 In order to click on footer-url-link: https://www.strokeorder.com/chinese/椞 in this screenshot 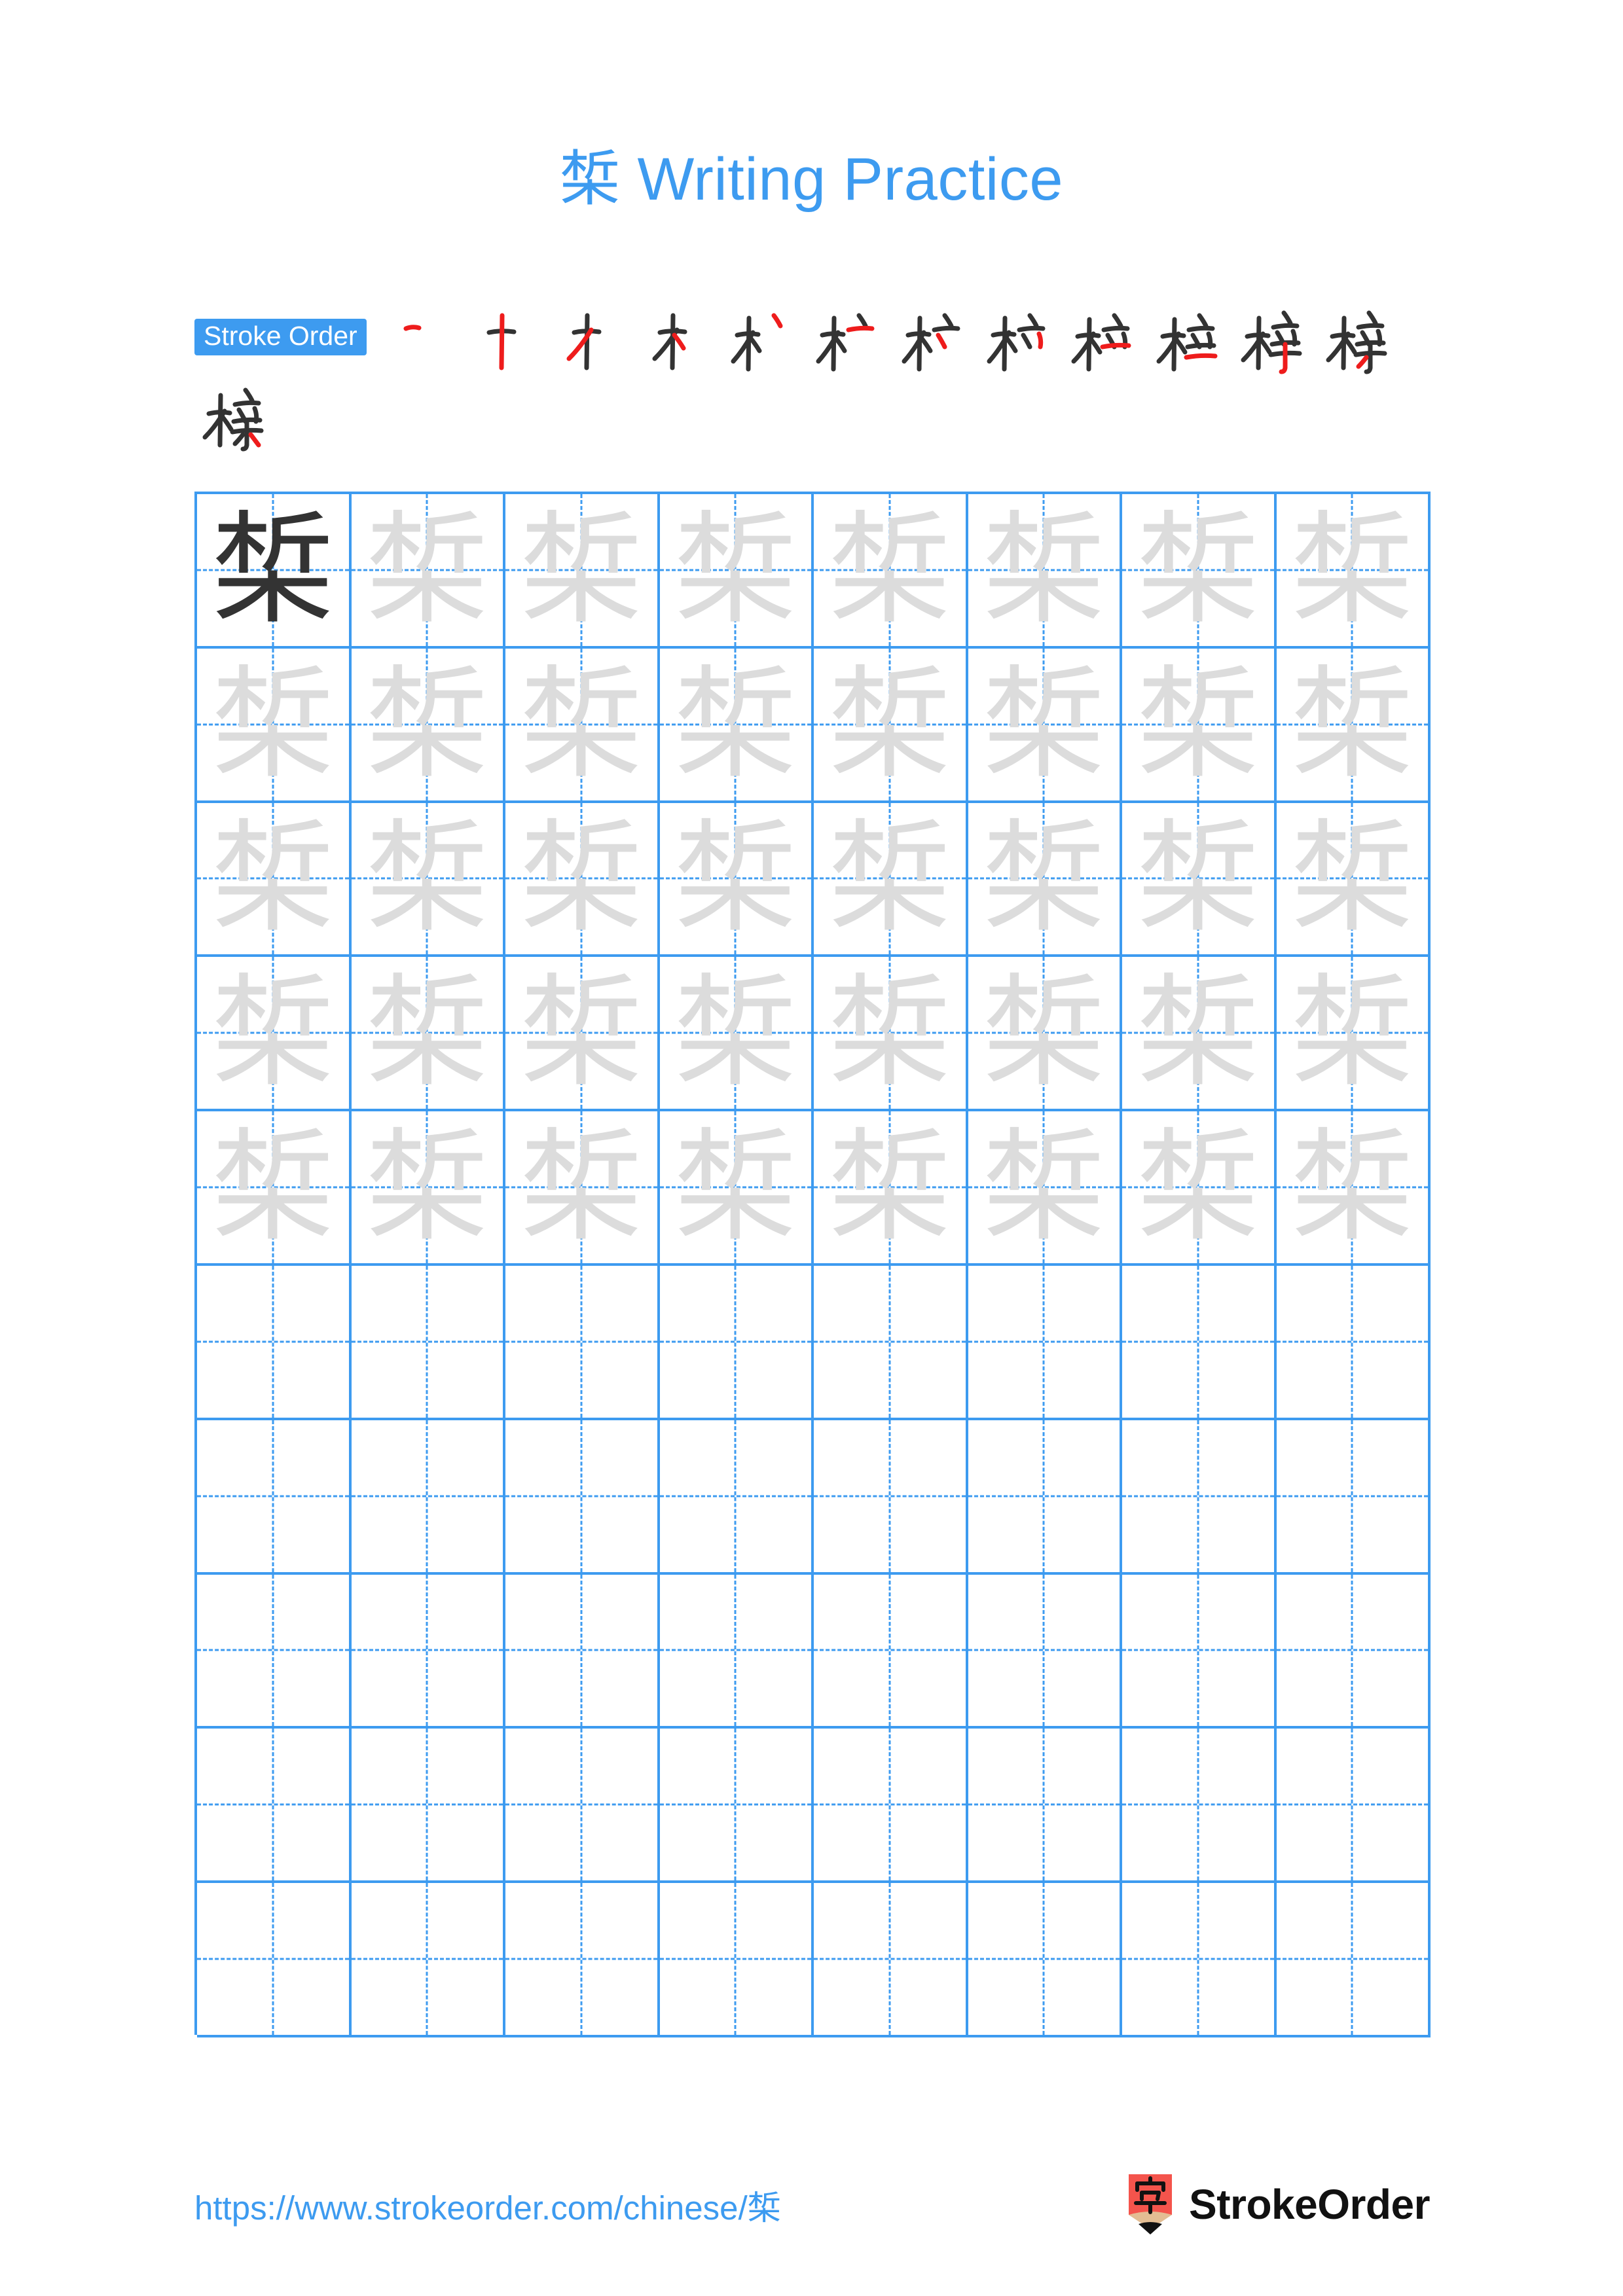, I will do `click(487, 2205)`.